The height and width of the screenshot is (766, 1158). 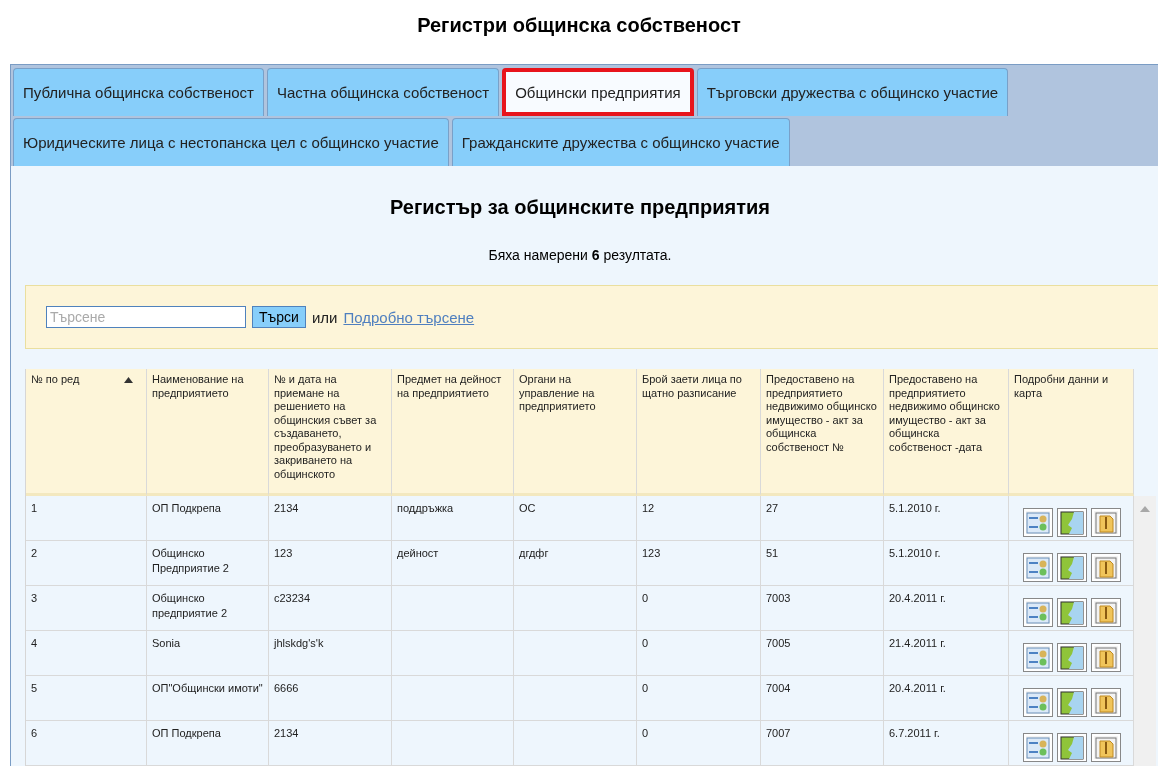 What do you see at coordinates (86, 432) in the screenshot?
I see `table-header-cell: № по ред` at bounding box center [86, 432].